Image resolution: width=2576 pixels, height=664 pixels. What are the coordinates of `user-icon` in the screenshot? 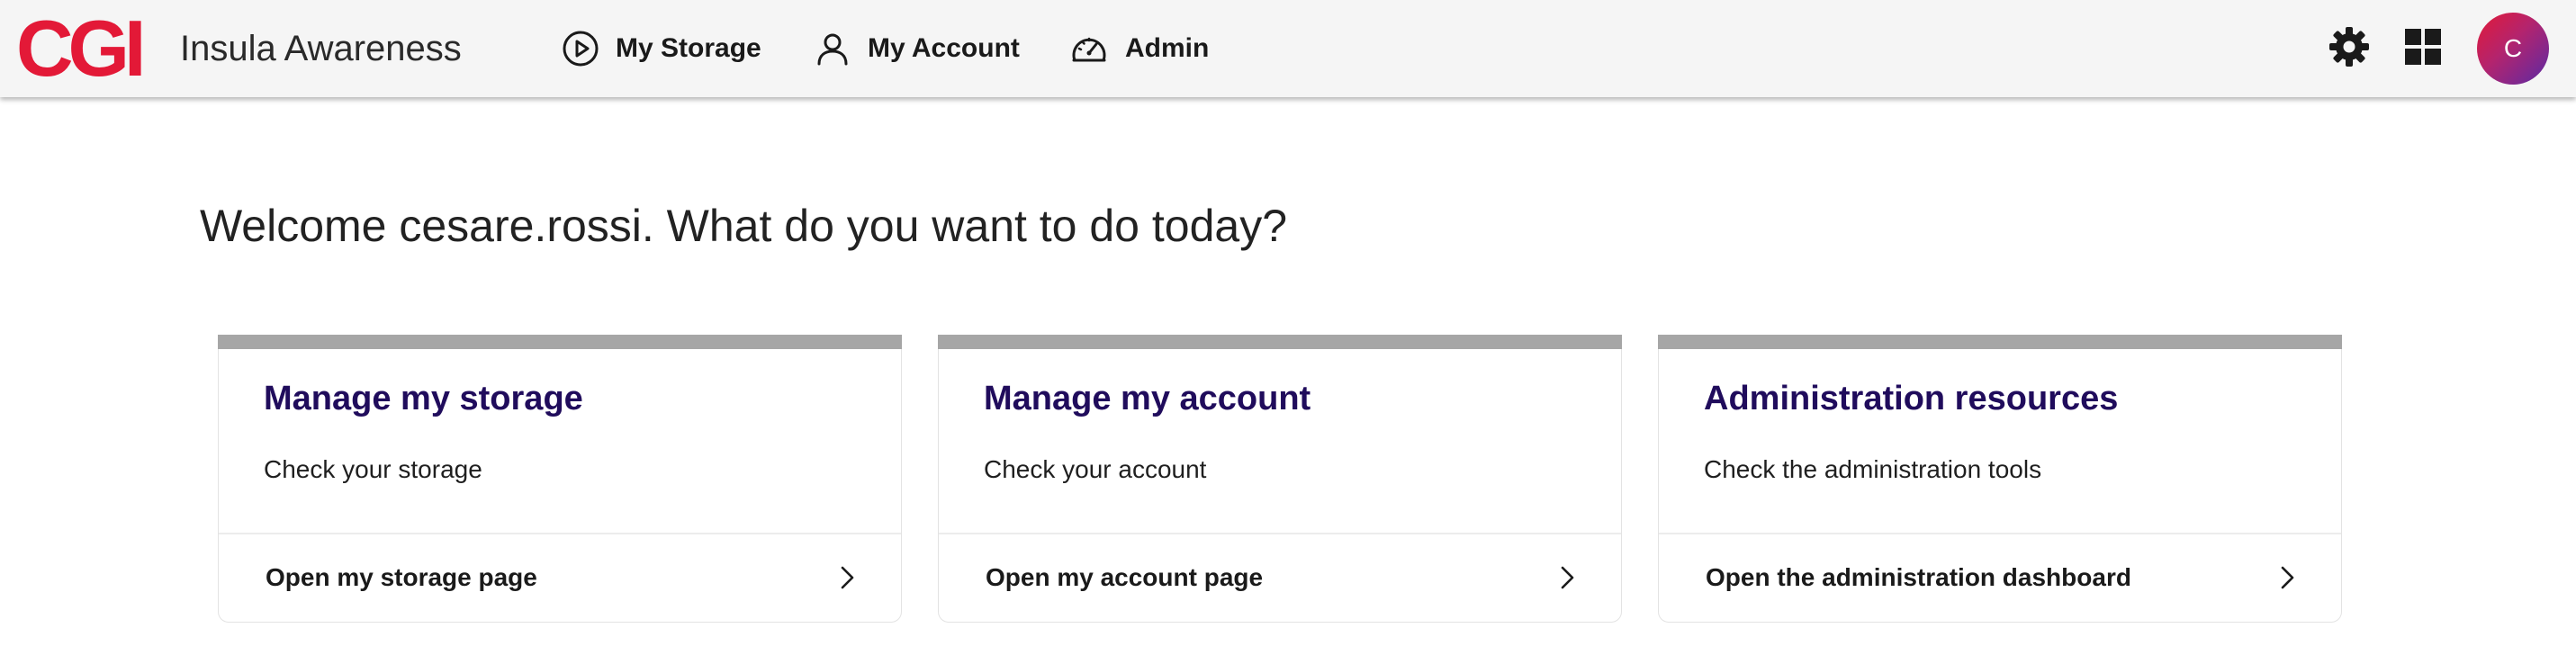 It's located at (832, 48).